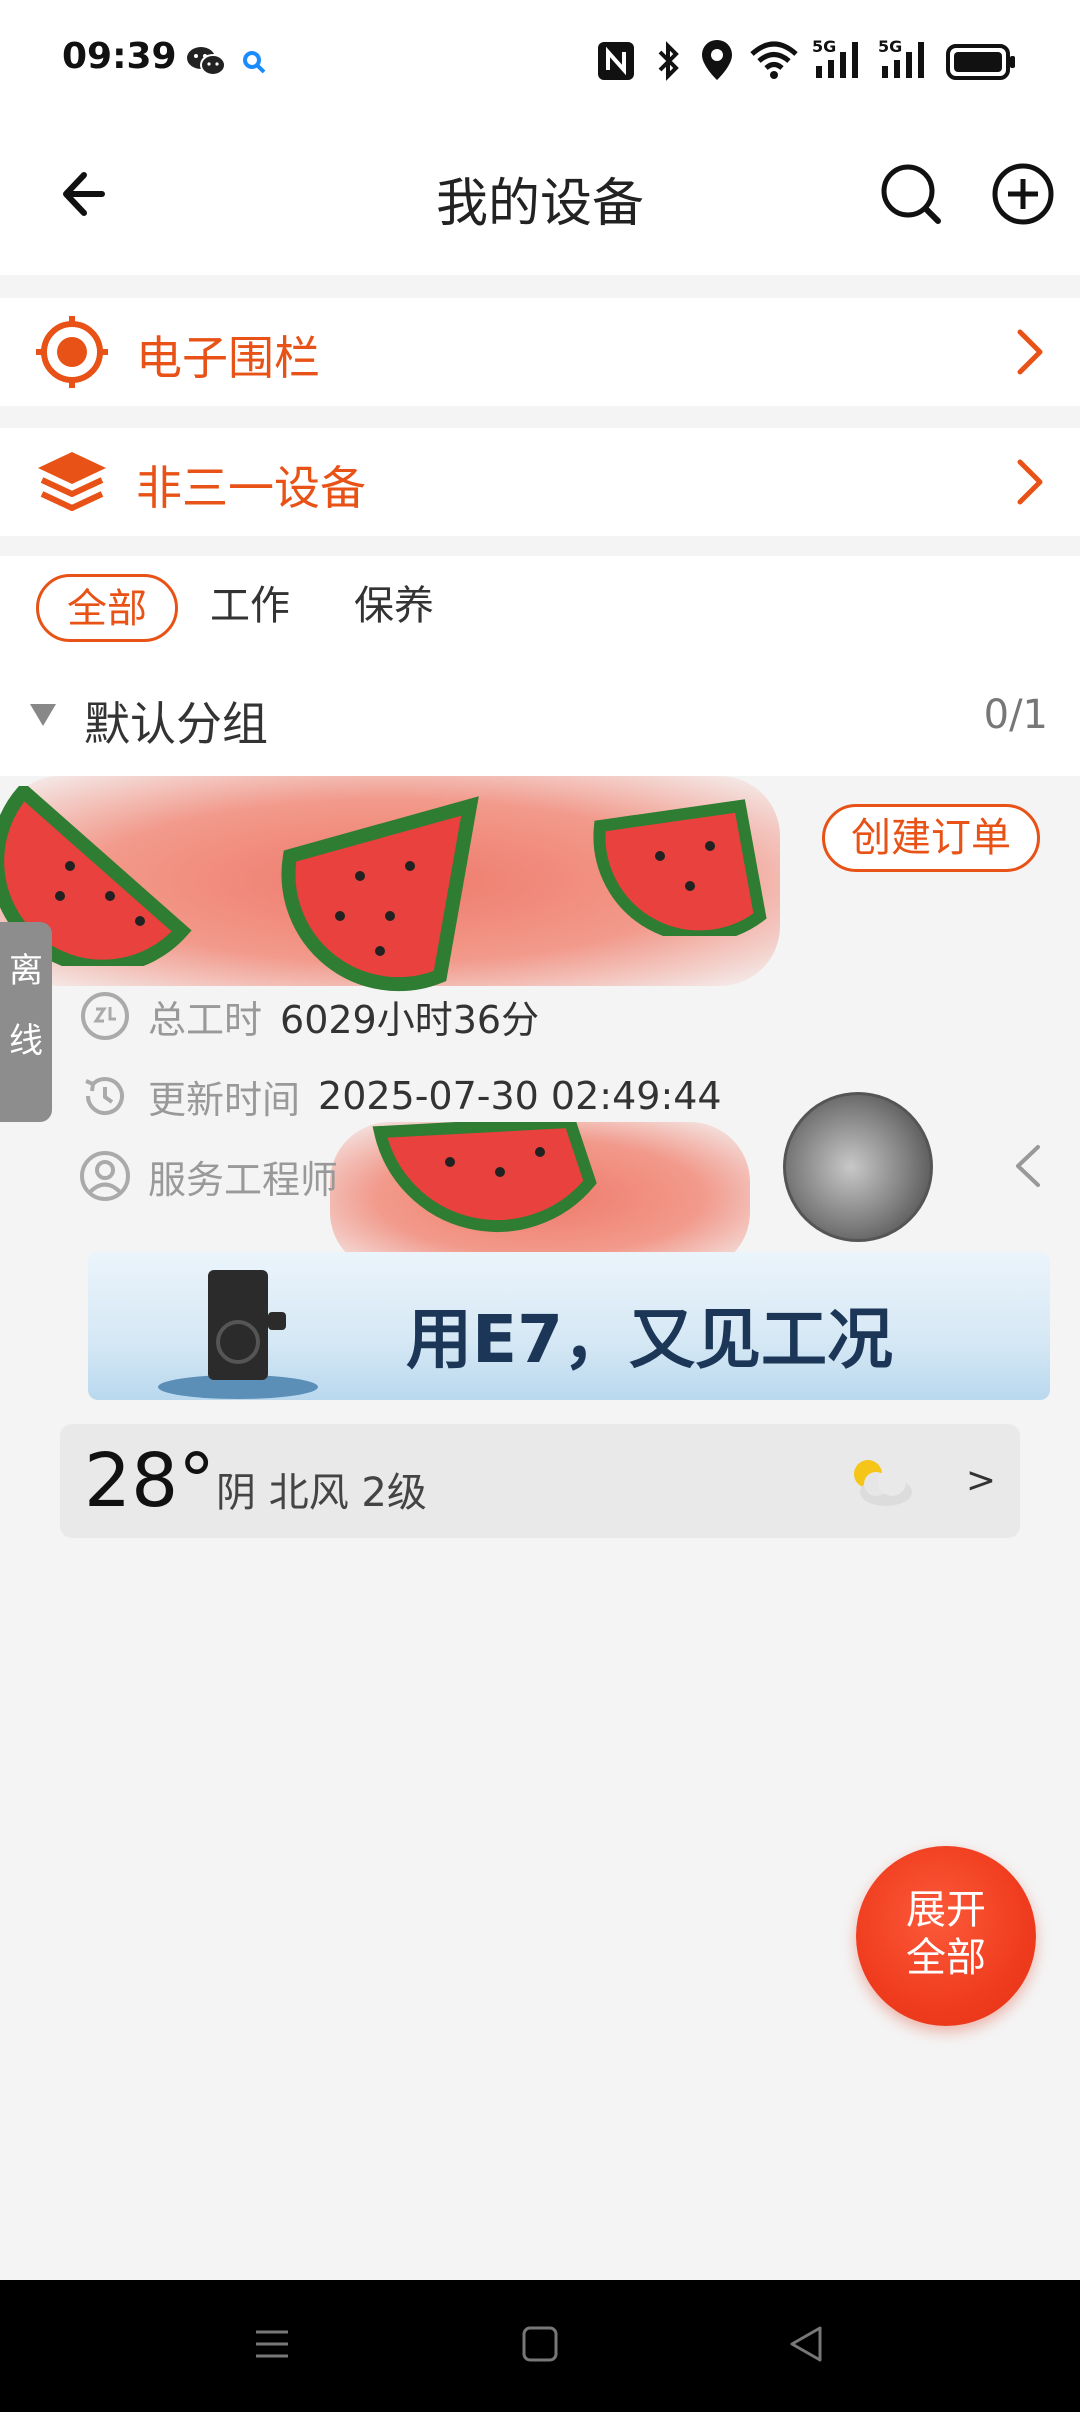  Describe the element at coordinates (616, 61) in the screenshot. I see `nfc-icon` at that location.